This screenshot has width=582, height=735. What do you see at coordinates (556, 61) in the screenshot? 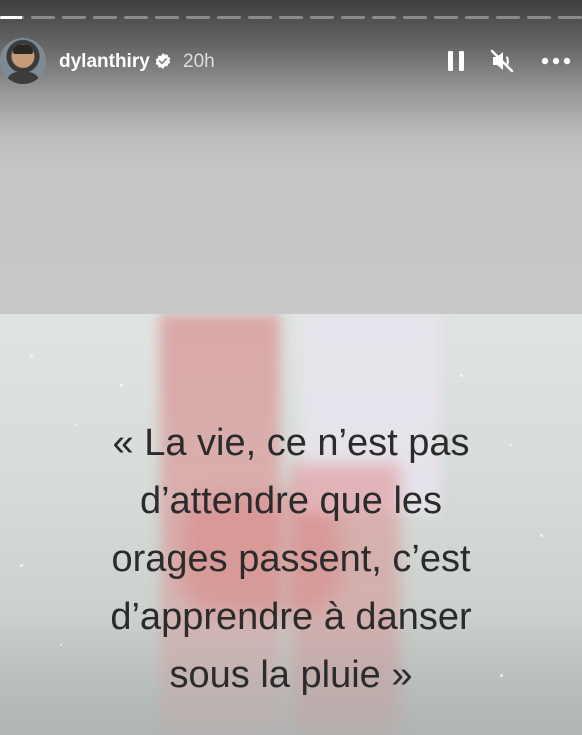
I see `more-options-icon` at bounding box center [556, 61].